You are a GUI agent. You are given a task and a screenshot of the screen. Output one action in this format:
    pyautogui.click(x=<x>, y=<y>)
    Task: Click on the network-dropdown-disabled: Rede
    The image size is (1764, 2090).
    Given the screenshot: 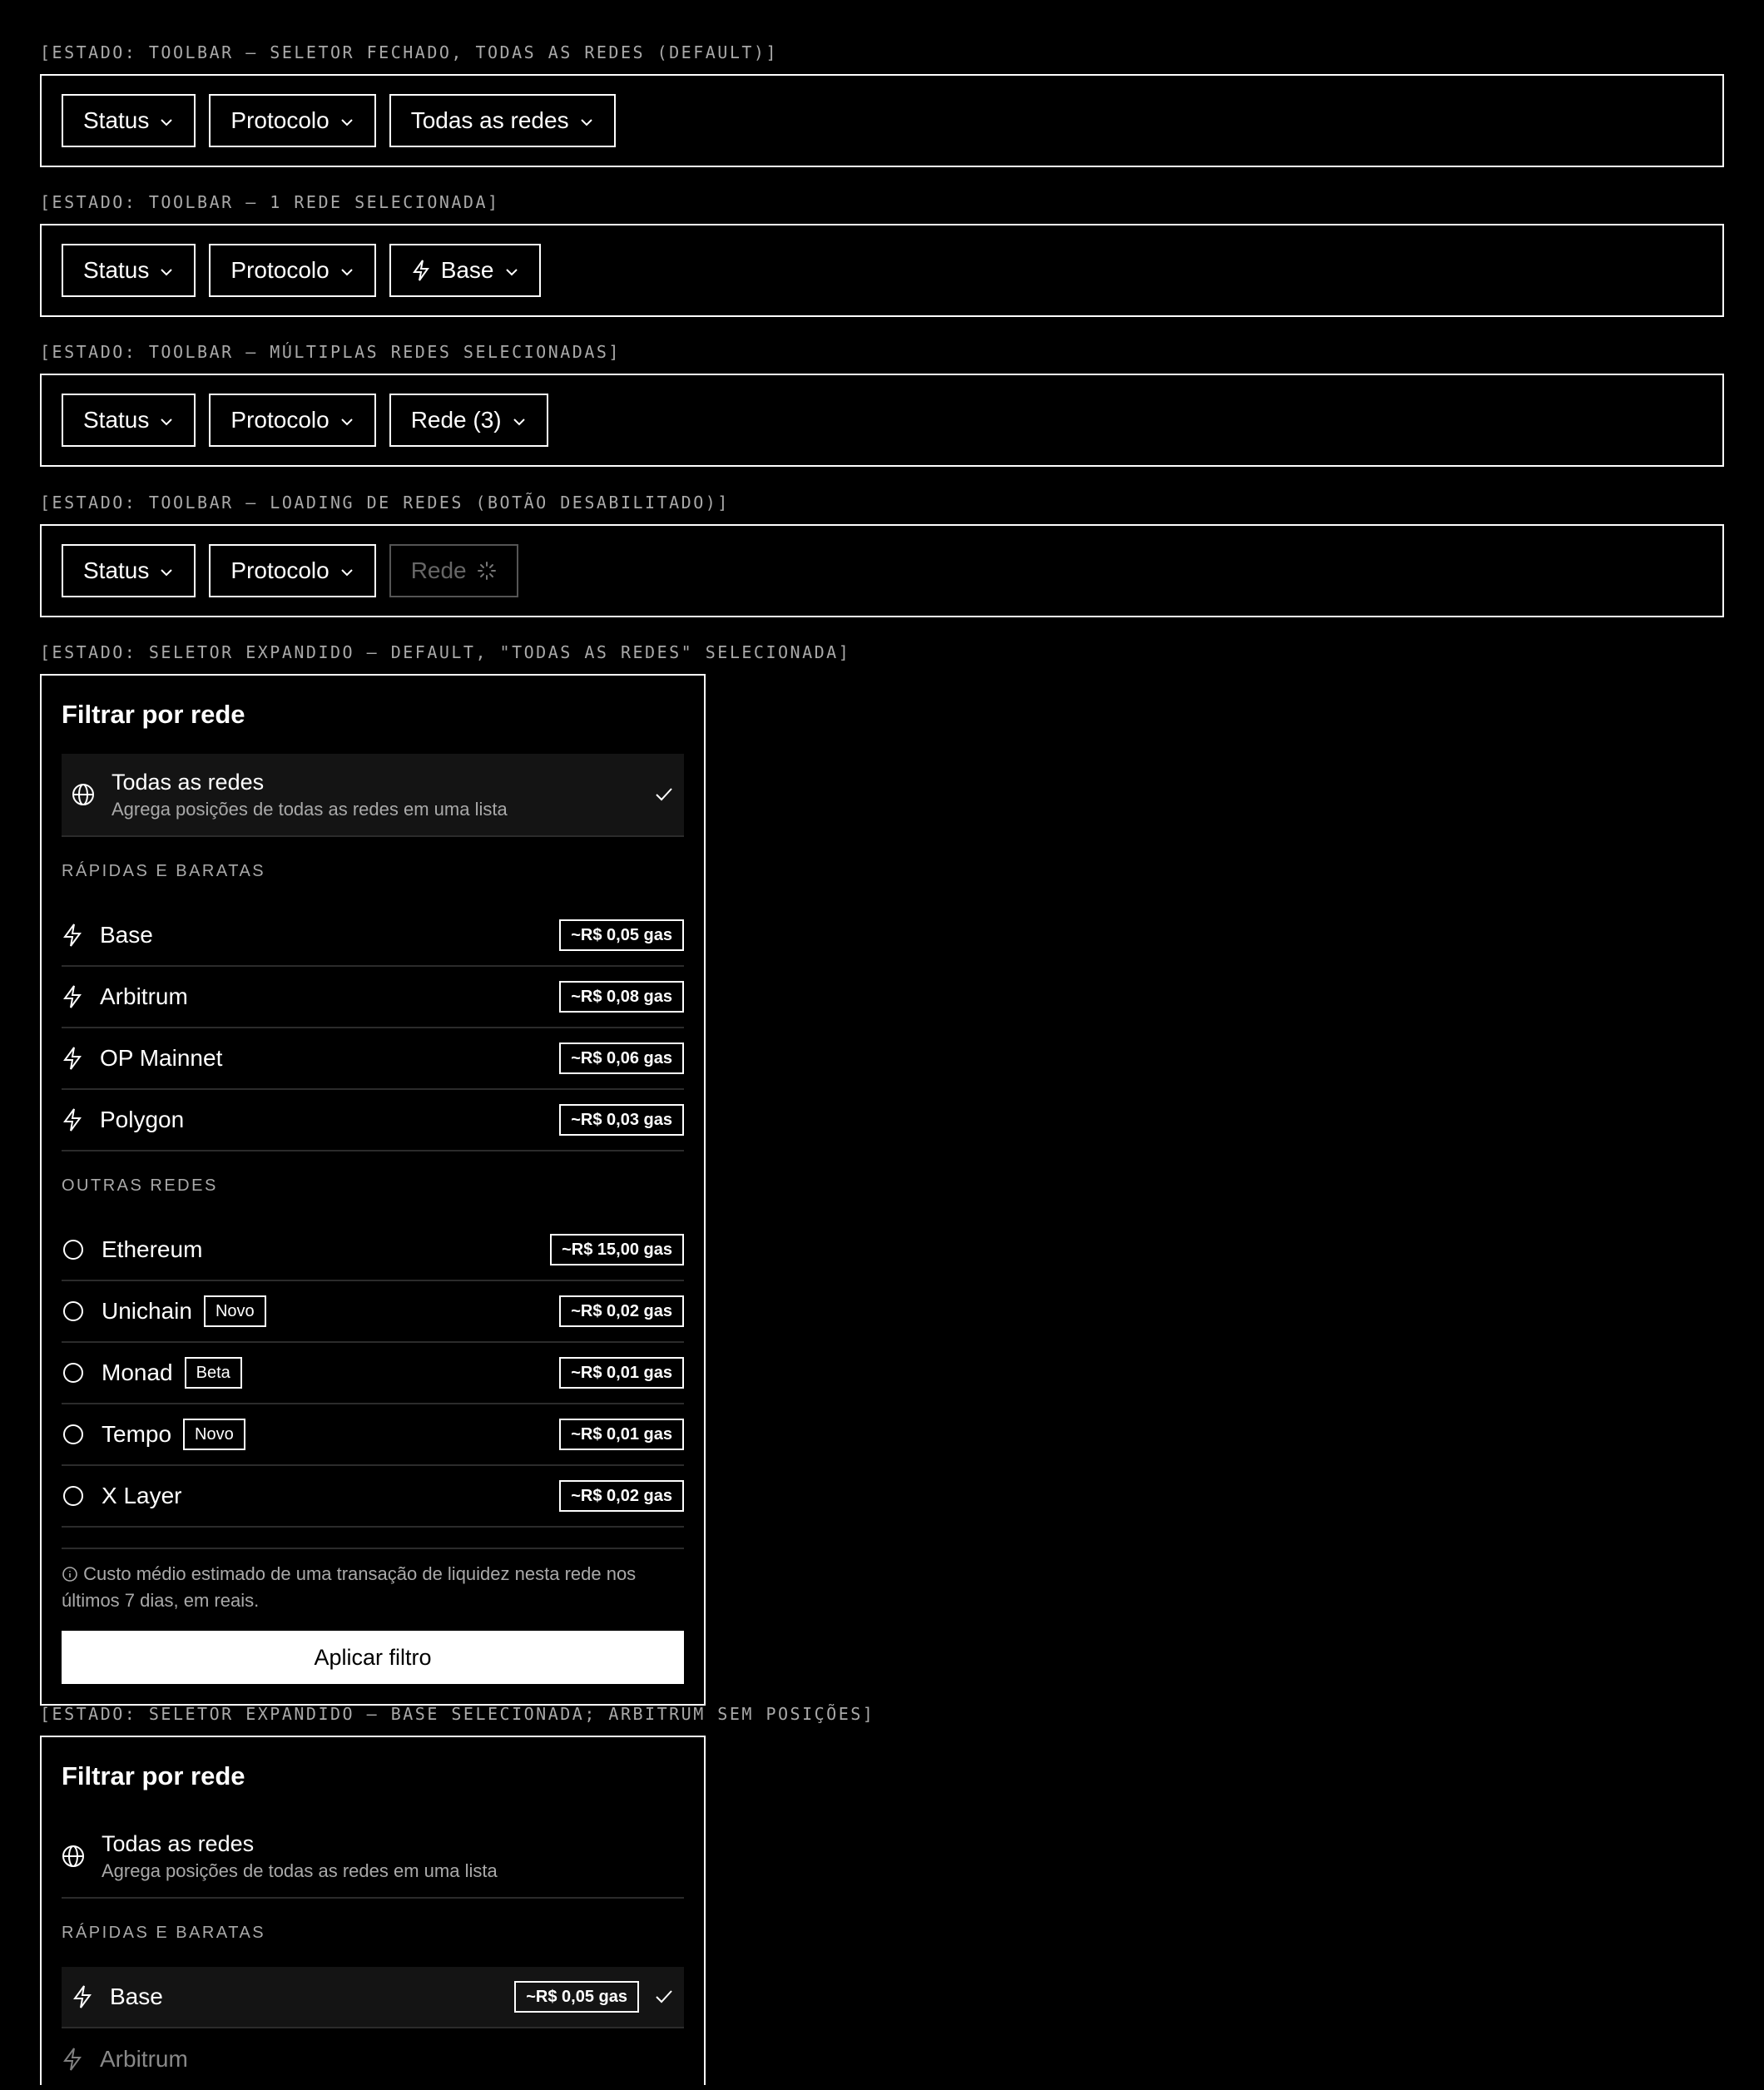 What is the action you would take?
    pyautogui.click(x=453, y=570)
    